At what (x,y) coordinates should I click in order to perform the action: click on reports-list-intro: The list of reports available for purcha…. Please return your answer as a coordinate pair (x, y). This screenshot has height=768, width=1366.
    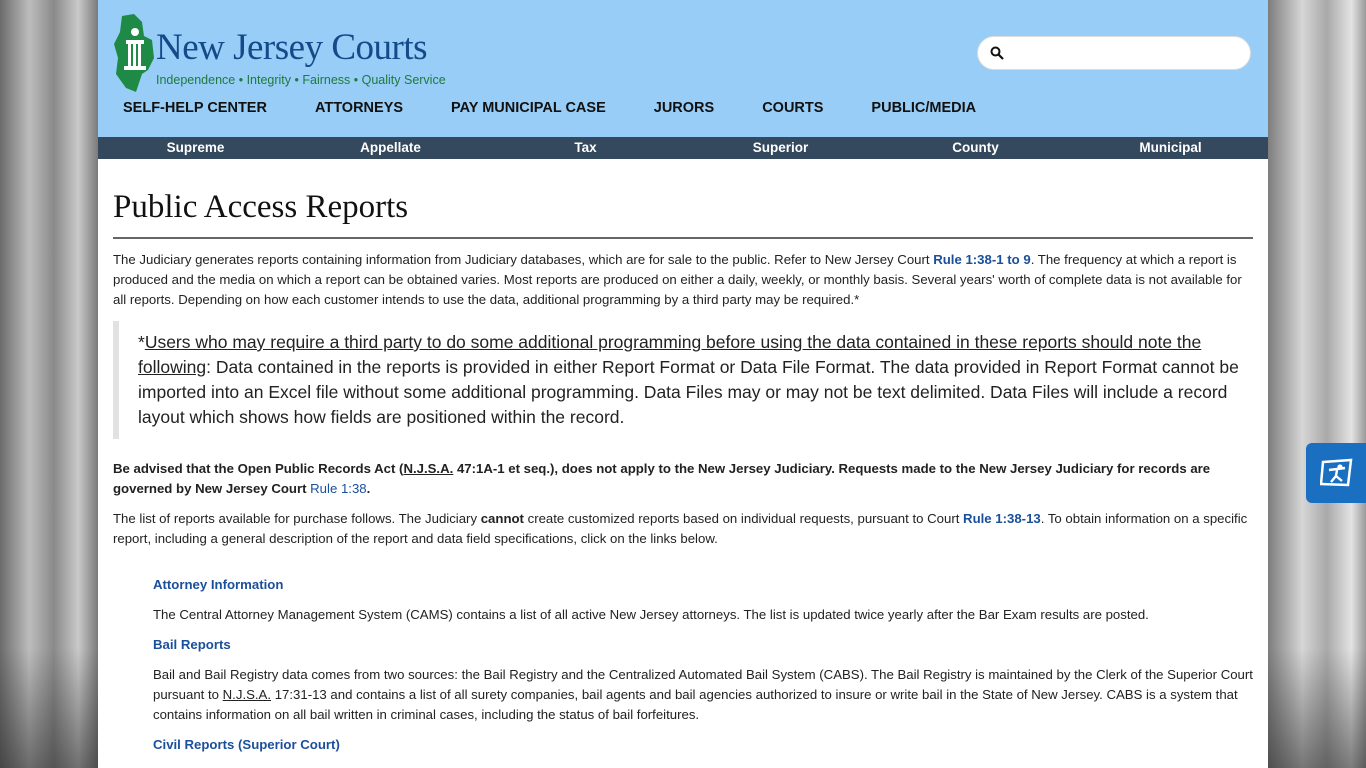
    Looking at the image, I should click on (683, 529).